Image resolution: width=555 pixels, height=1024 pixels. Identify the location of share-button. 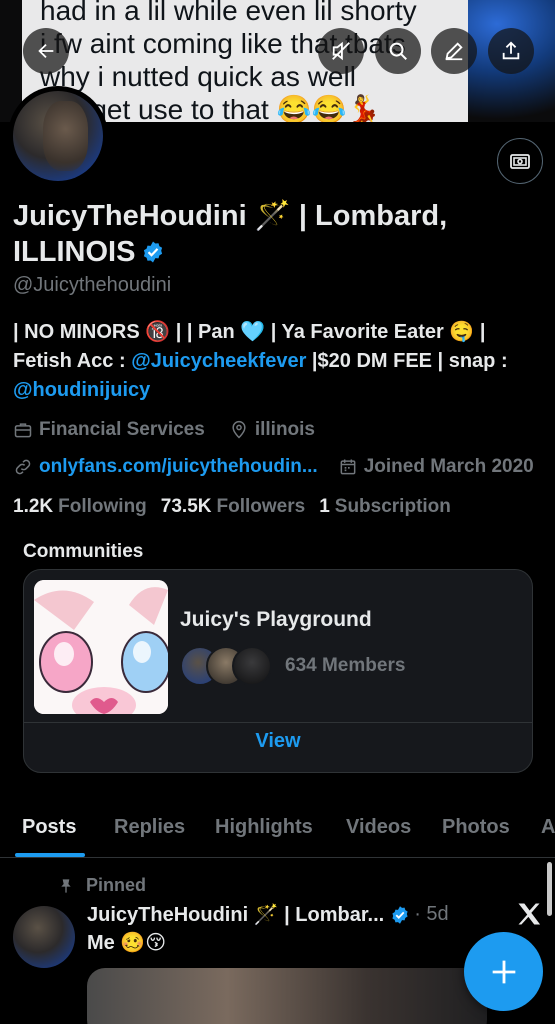
(511, 51).